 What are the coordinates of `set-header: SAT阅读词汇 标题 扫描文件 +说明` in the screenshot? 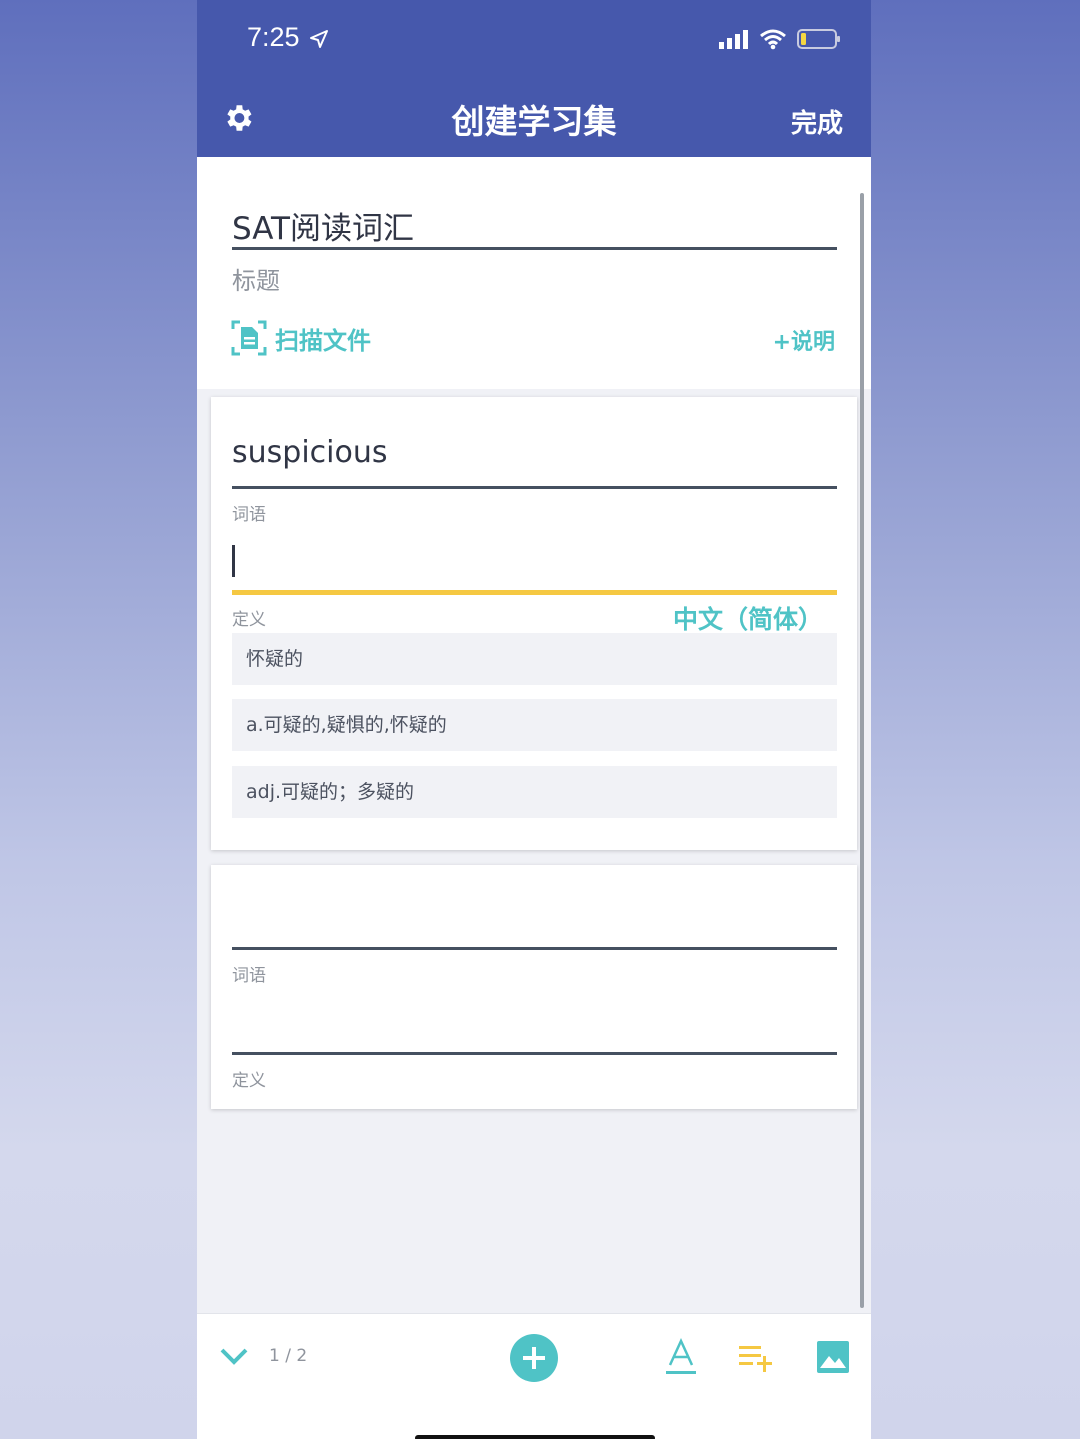 It's located at (534, 273).